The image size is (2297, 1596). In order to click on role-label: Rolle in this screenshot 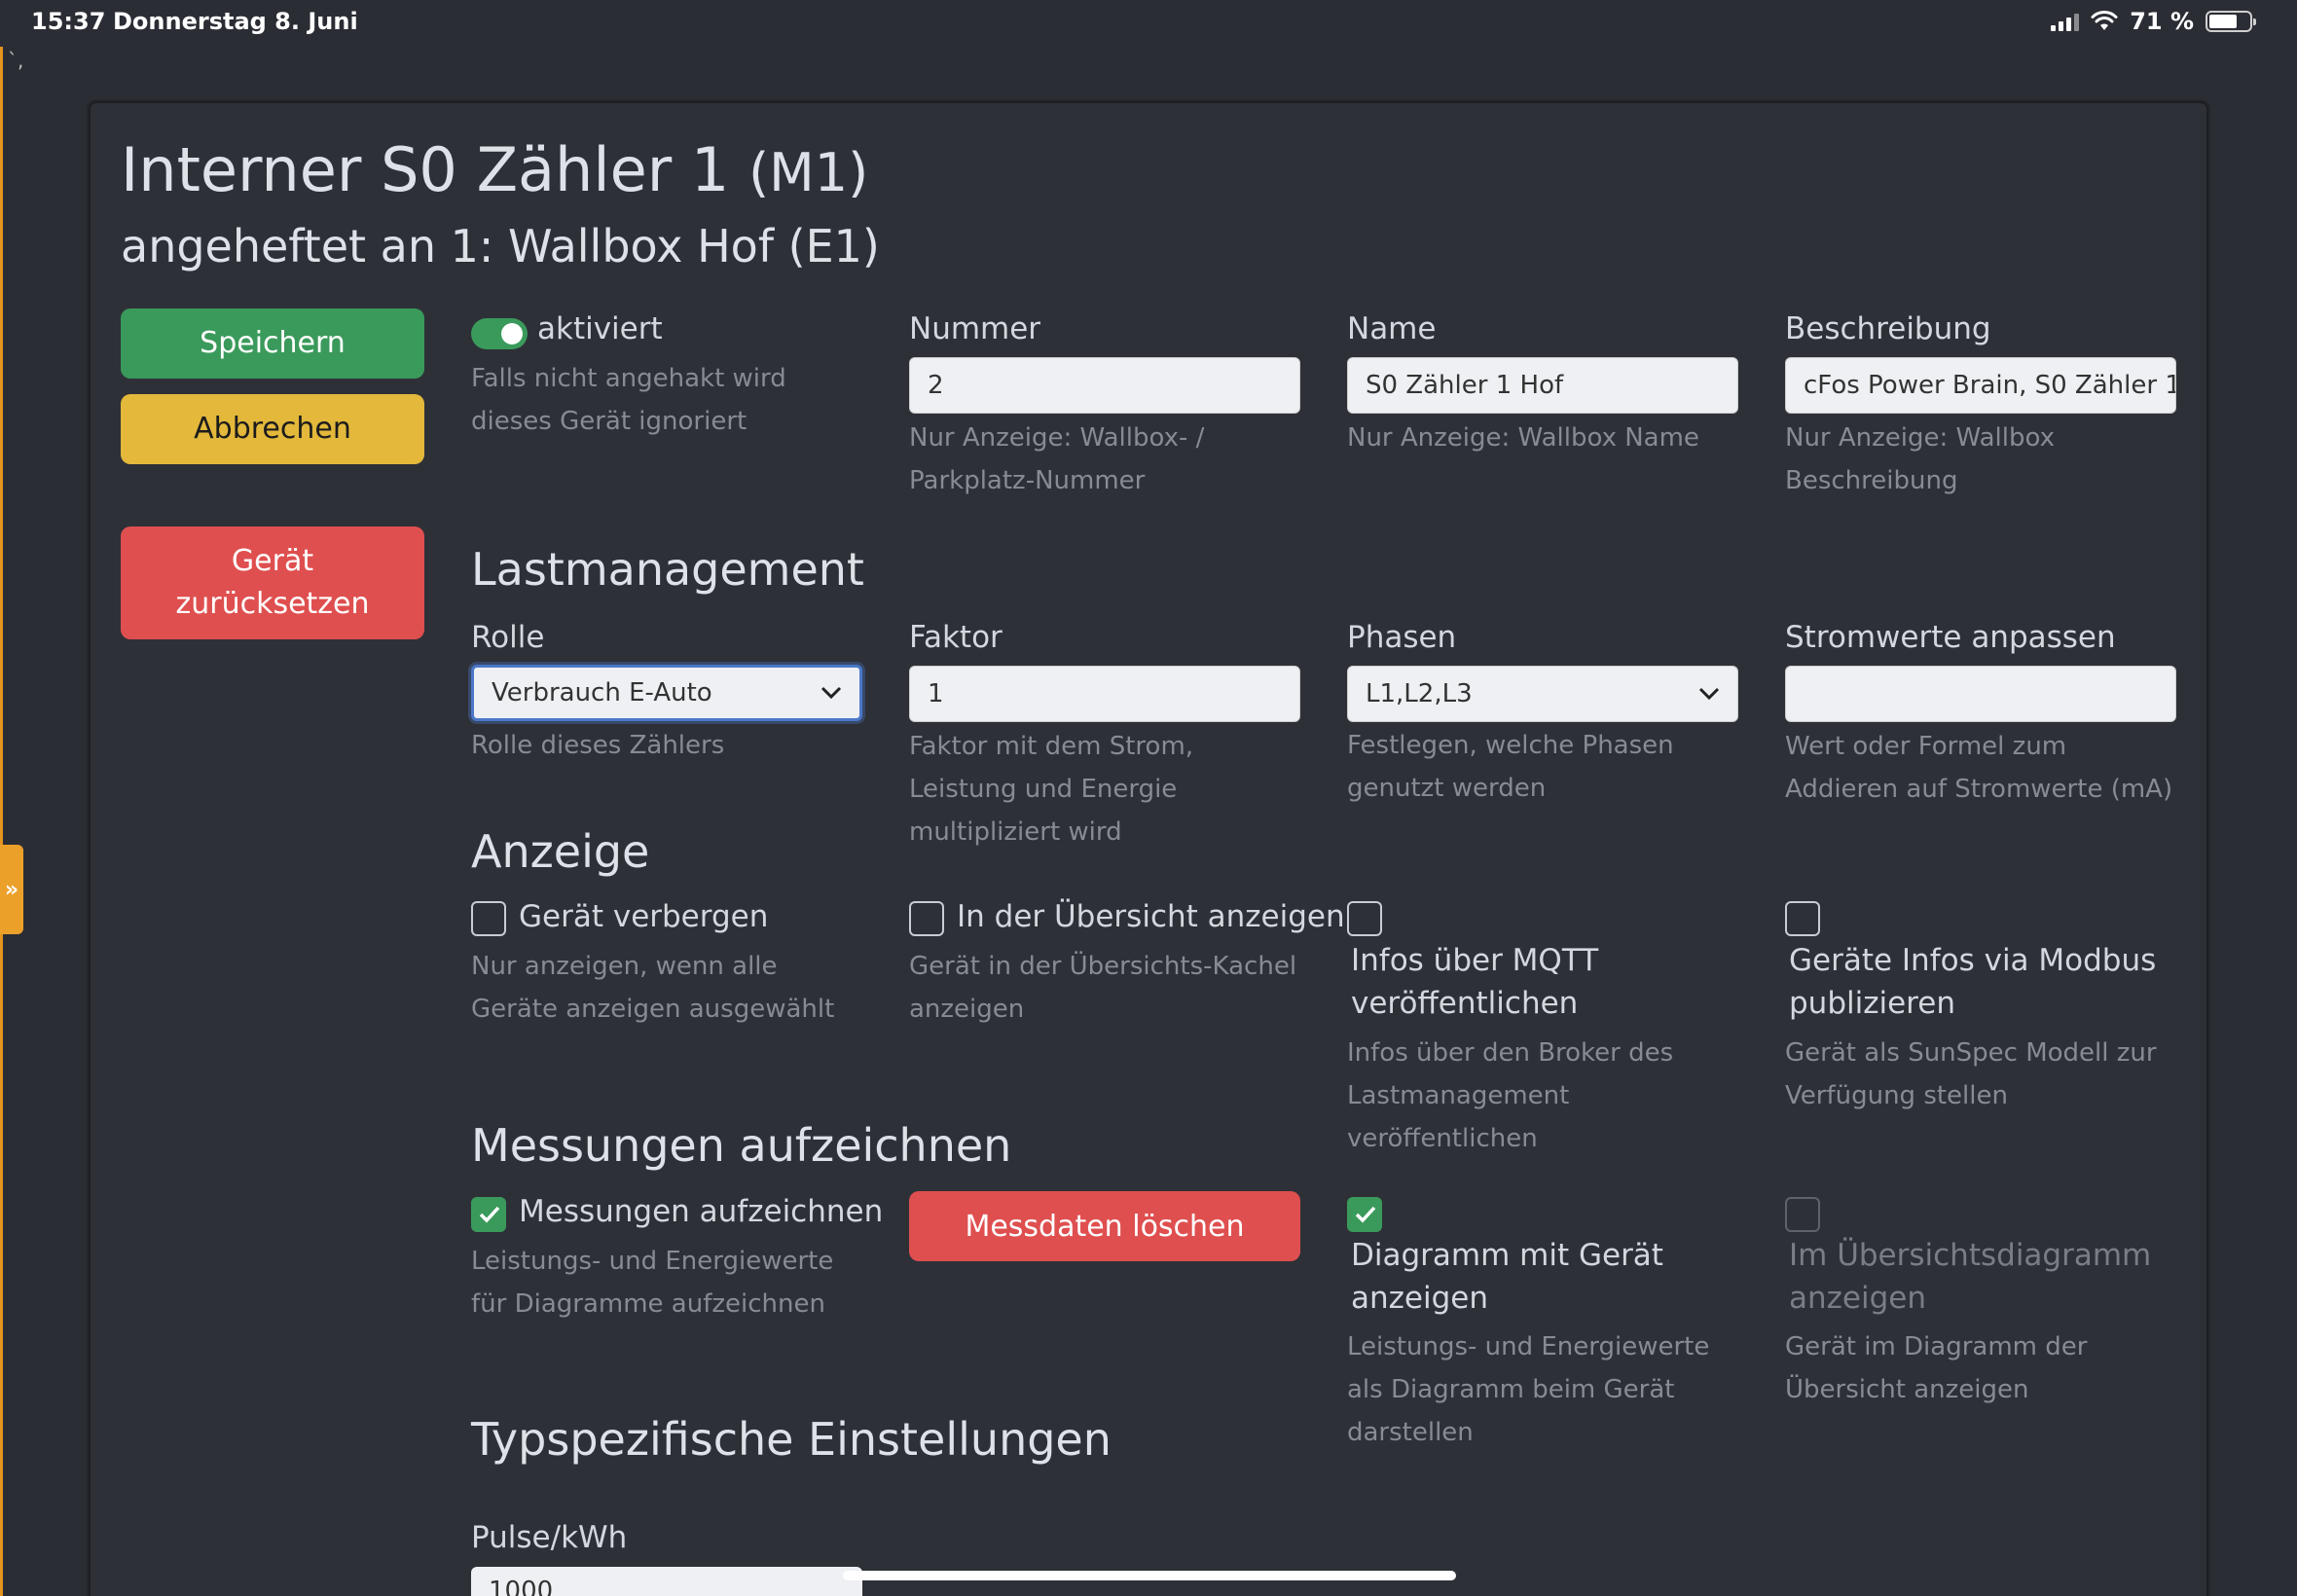, I will do `click(508, 637)`.